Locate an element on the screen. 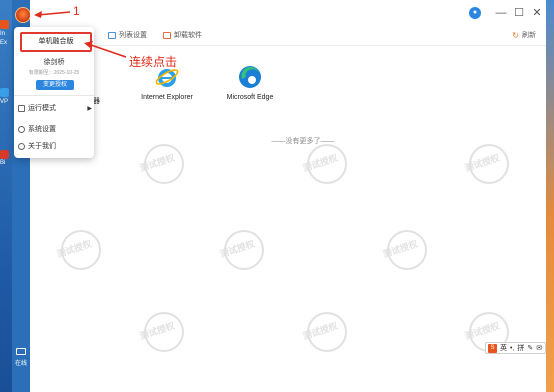 This screenshot has height=392, width=554. ime-lang: 英 is located at coordinates (503, 348).